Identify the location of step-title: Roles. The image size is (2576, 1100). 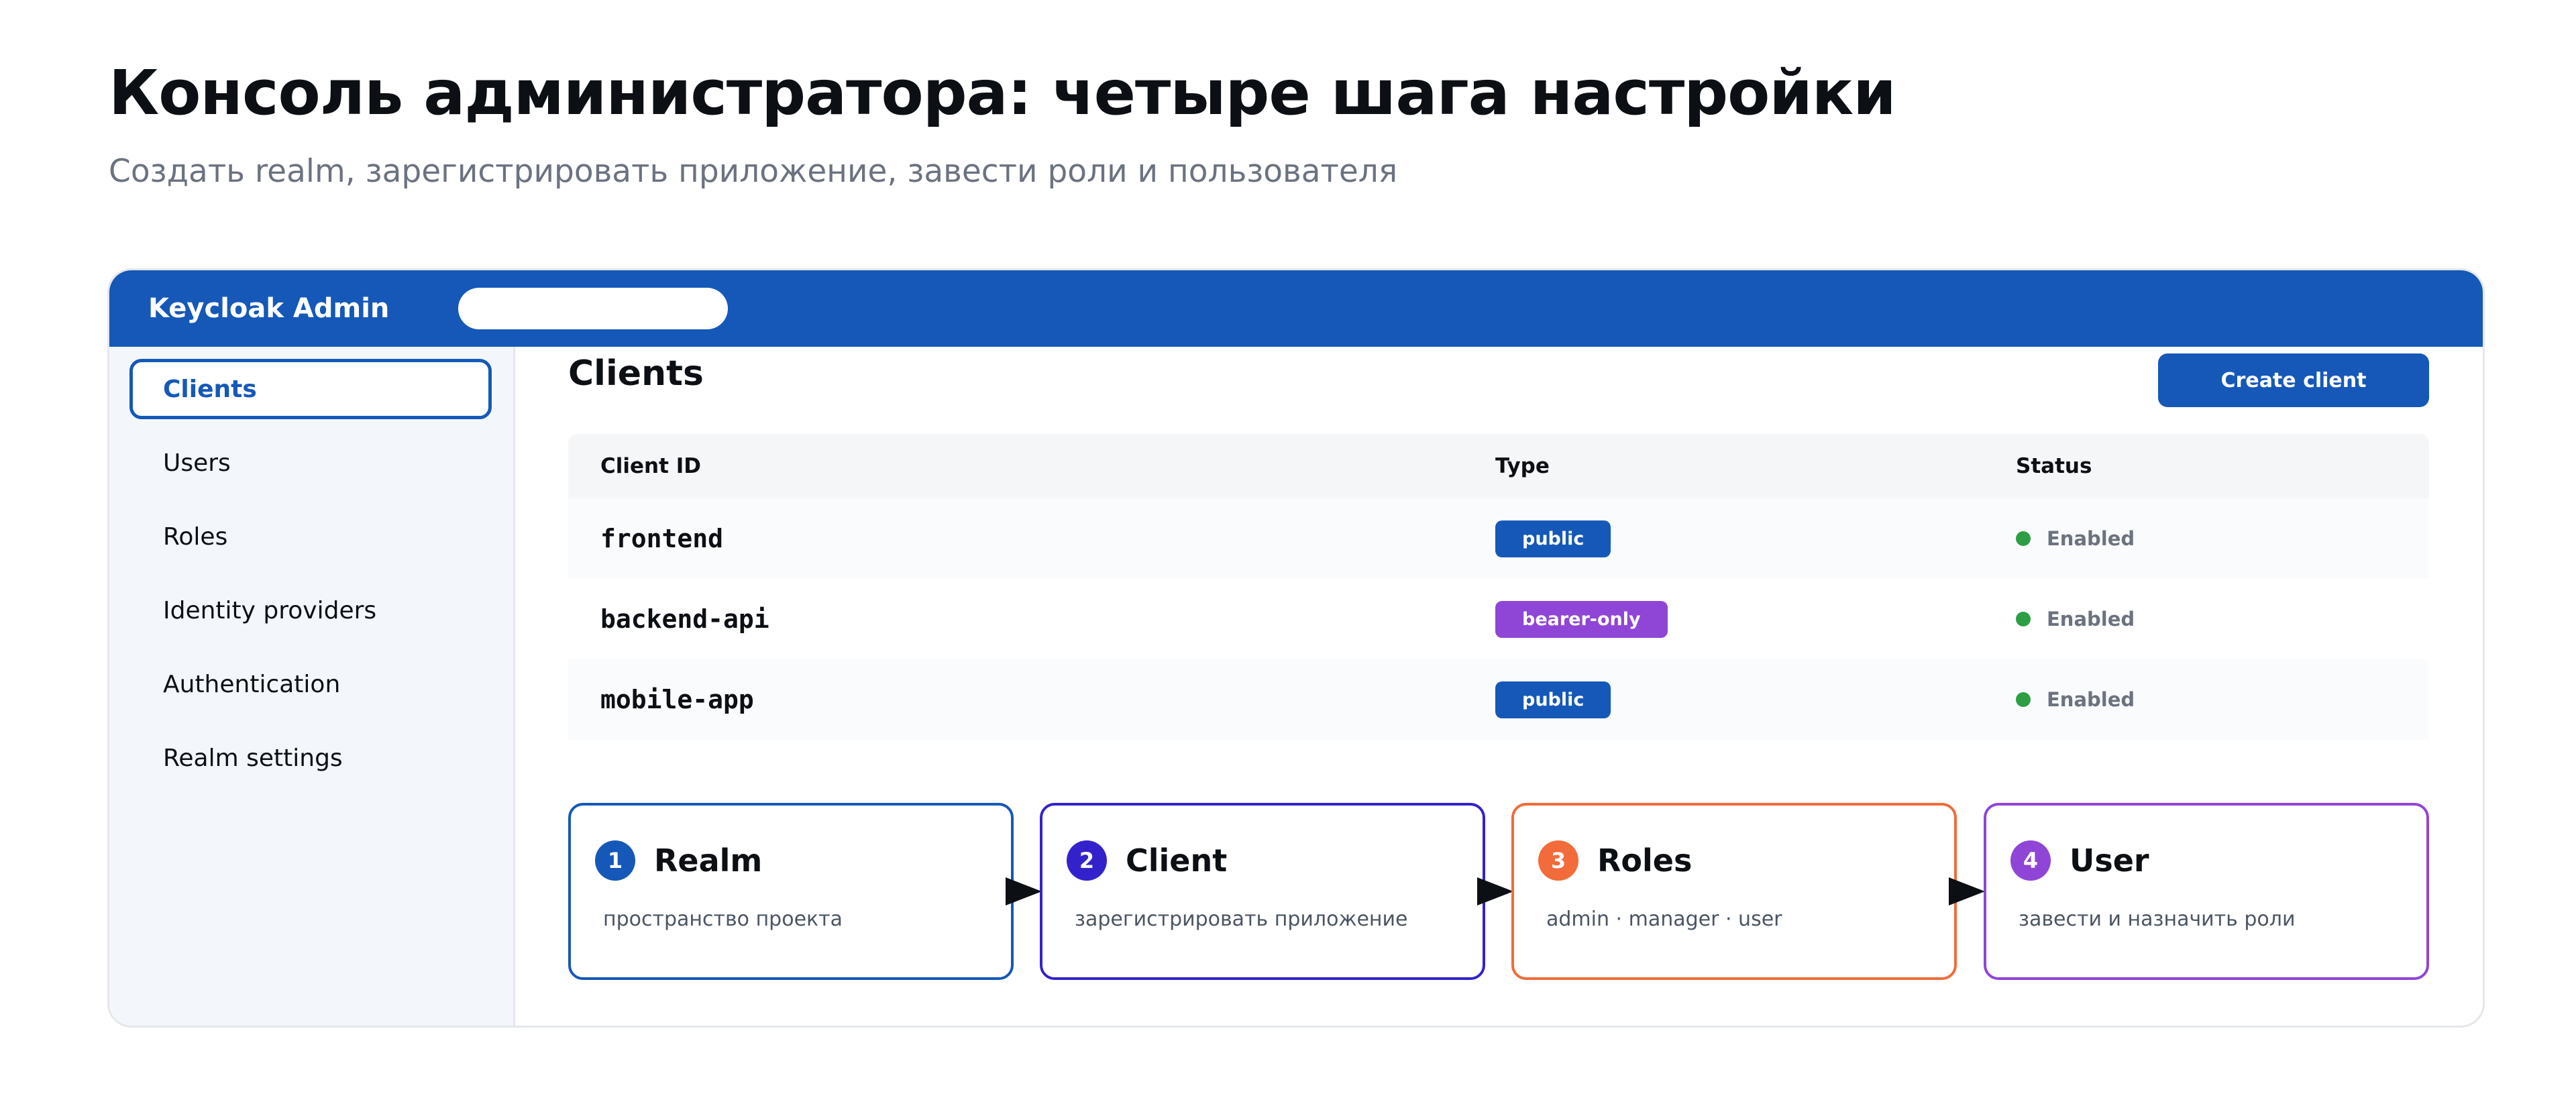
(1645, 861).